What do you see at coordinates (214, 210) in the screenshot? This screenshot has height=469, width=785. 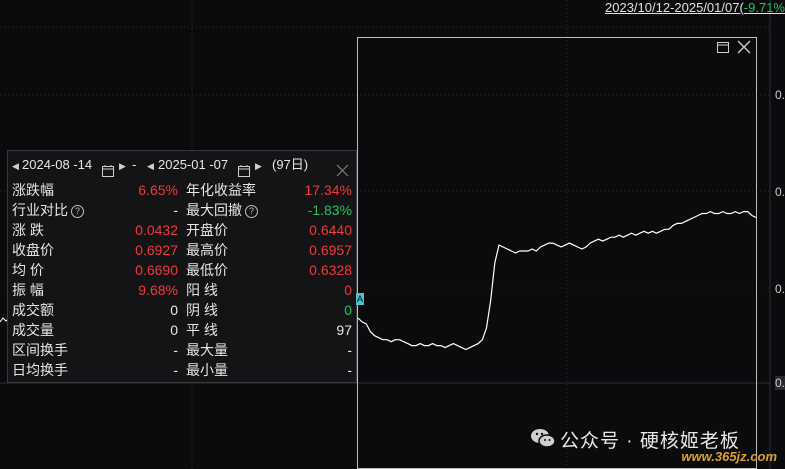 I see `stat-label-text: 最大回撤` at bounding box center [214, 210].